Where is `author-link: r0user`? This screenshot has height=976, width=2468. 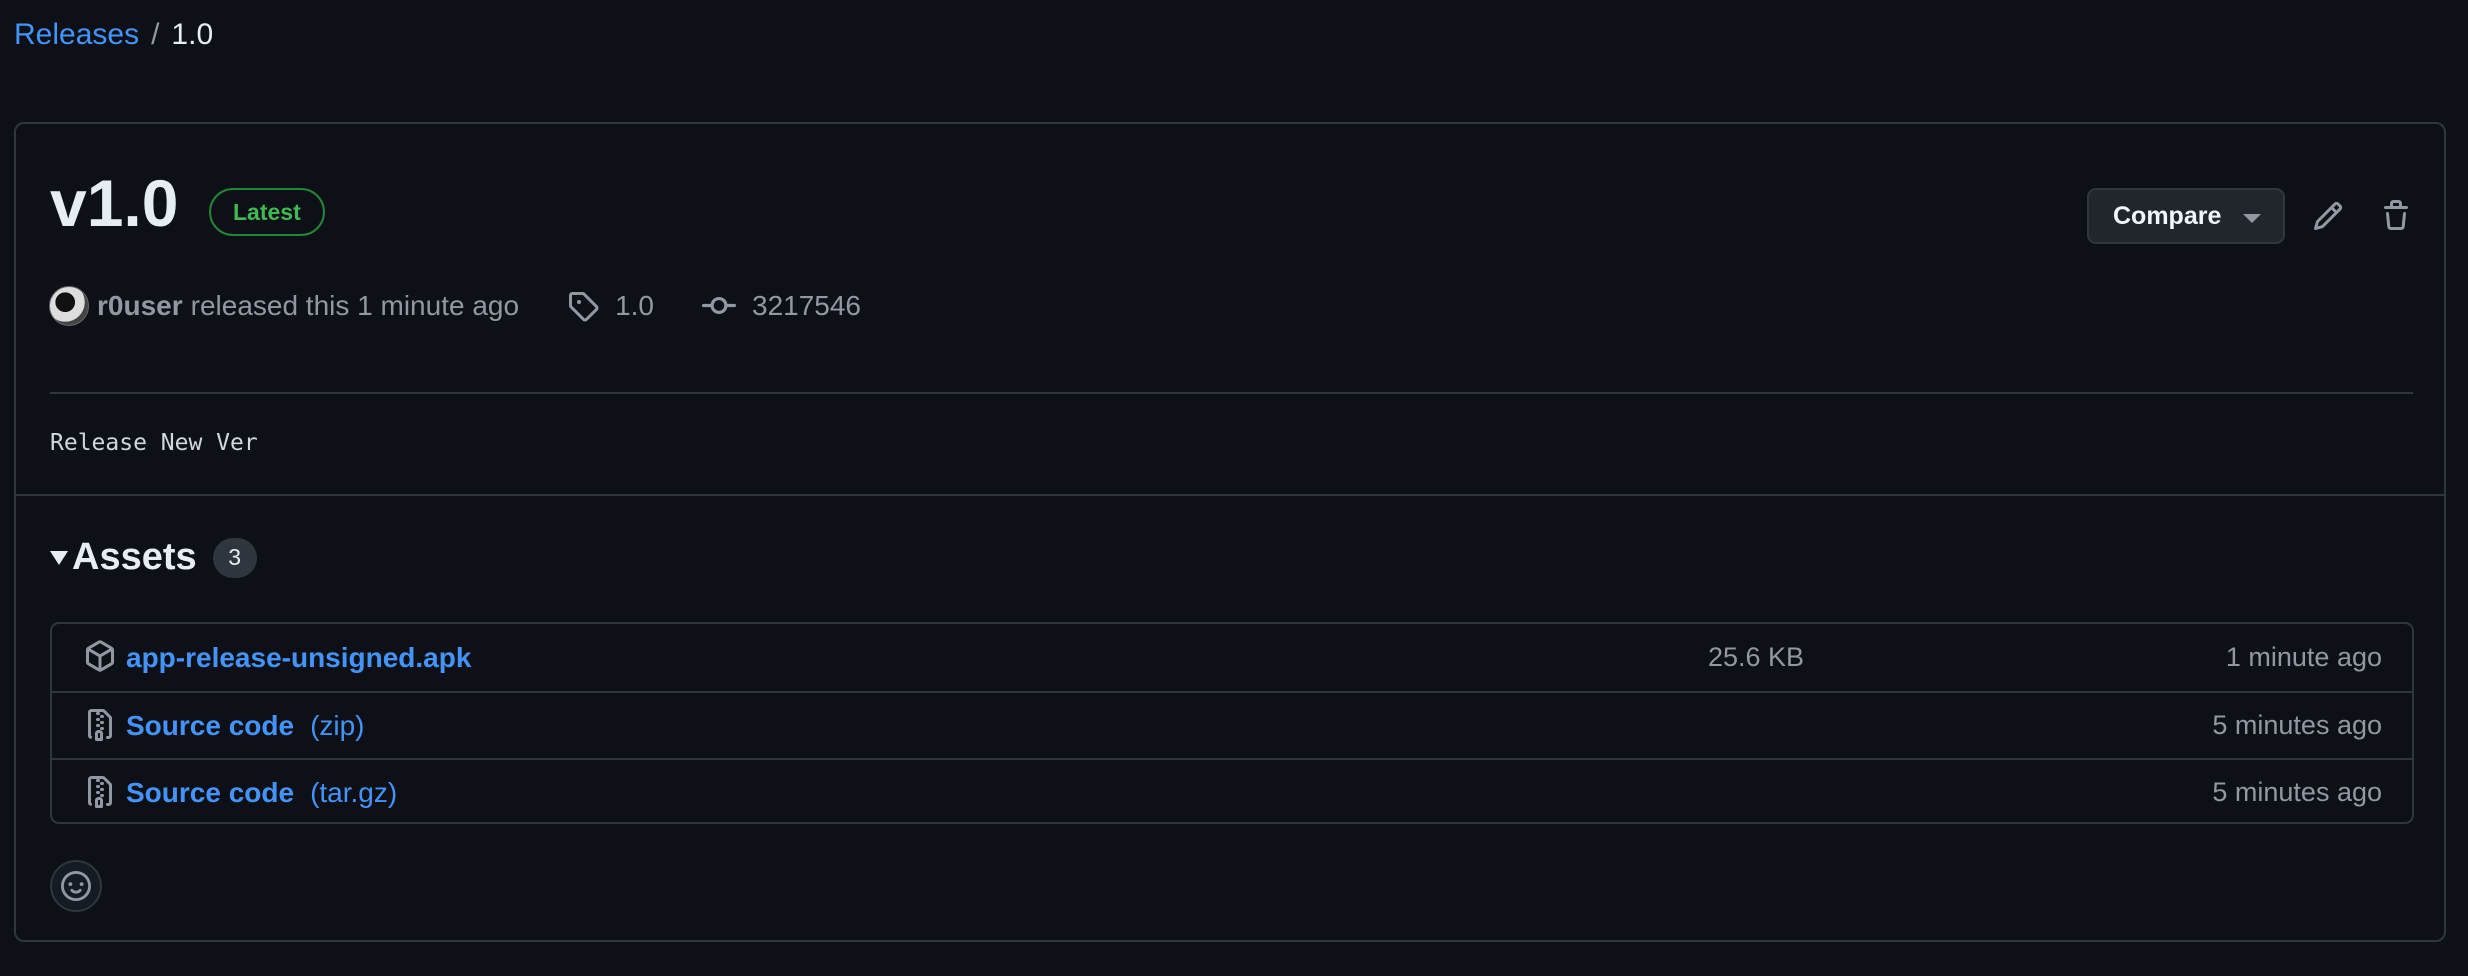 author-link: r0user is located at coordinates (140, 306).